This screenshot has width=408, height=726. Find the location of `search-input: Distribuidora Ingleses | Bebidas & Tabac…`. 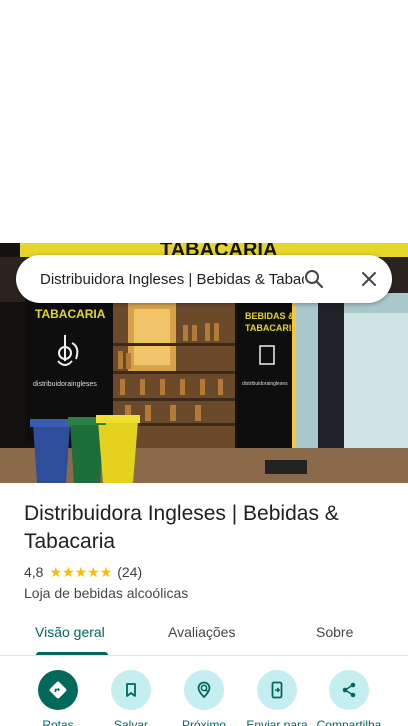

search-input: Distribuidora Ingleses | Bebidas & Tabac… is located at coordinates (172, 280).